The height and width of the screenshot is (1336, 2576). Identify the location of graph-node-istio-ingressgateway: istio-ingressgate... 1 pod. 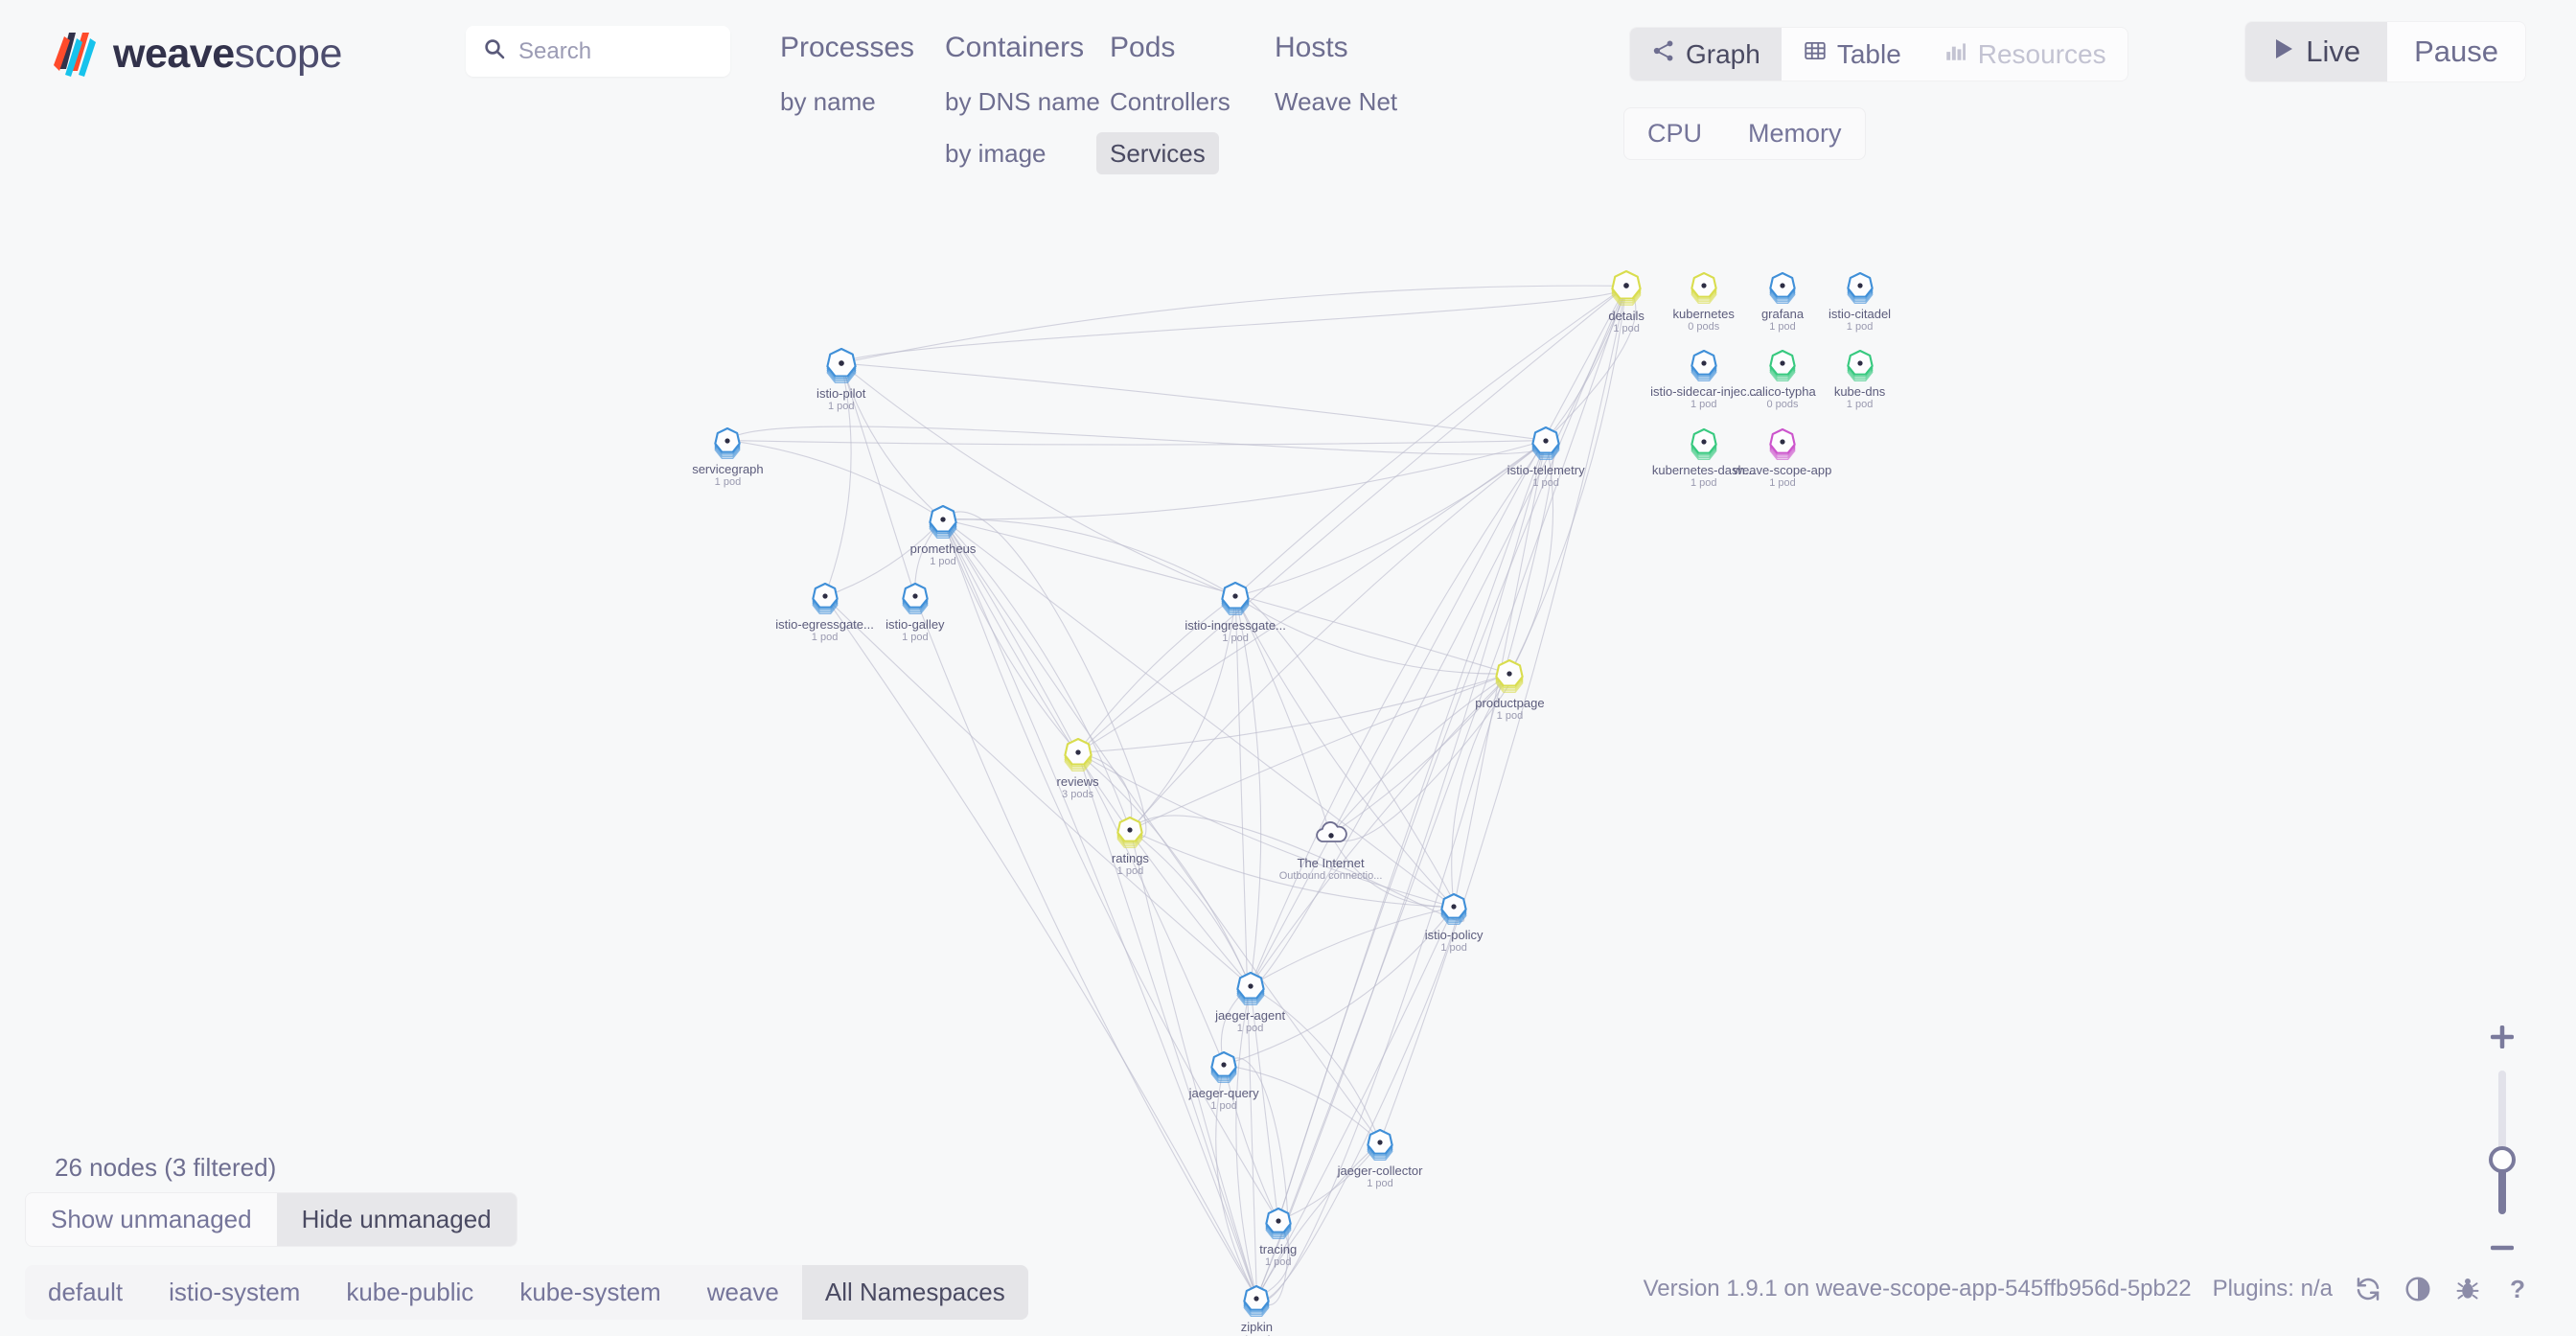
(1235, 609).